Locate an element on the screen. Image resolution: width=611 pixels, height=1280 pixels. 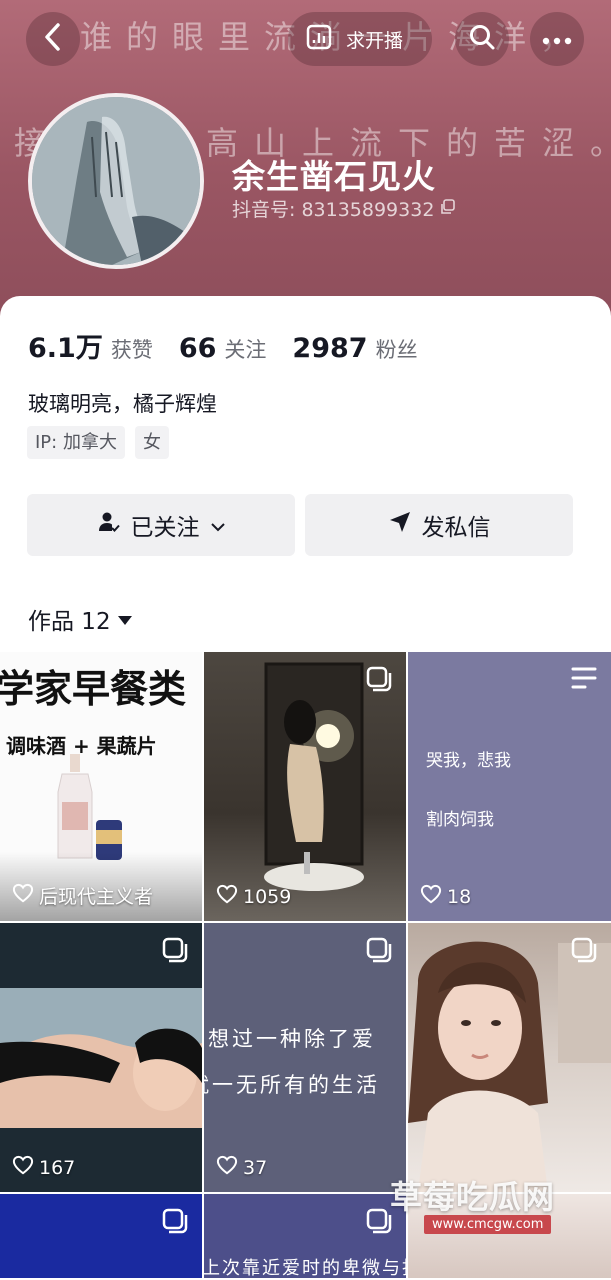
stat-label: 获赞 is located at coordinates (131, 350).